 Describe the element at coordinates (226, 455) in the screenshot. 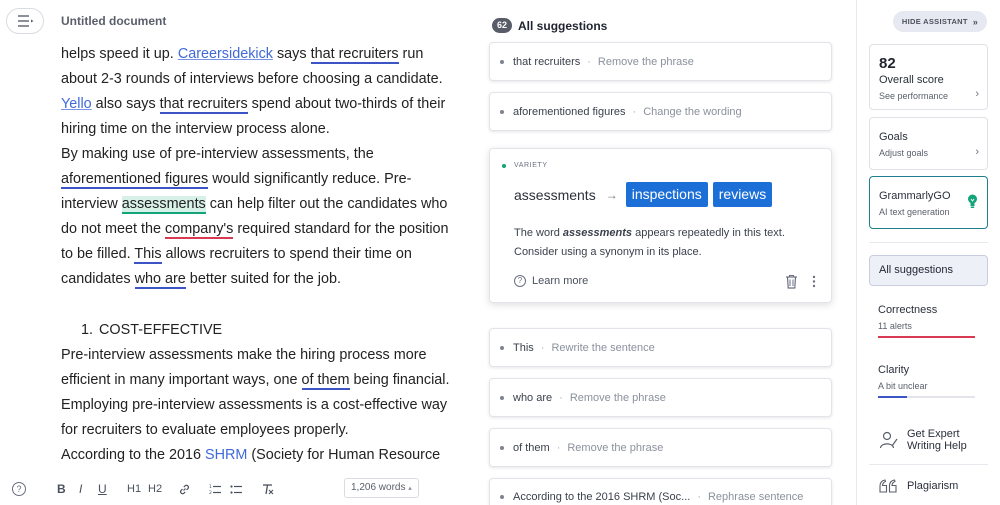

I see `shrm-link: SHRM` at that location.